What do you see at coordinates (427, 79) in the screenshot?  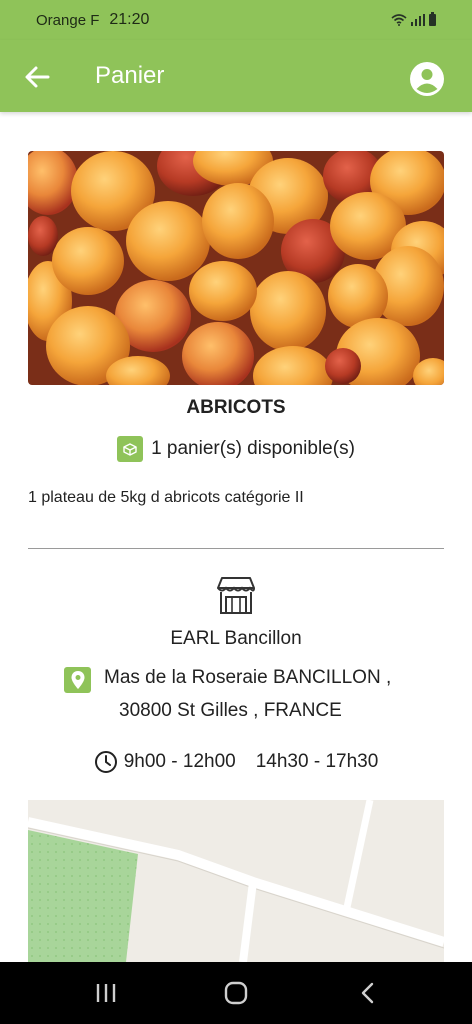 I see `account-circle-icon` at bounding box center [427, 79].